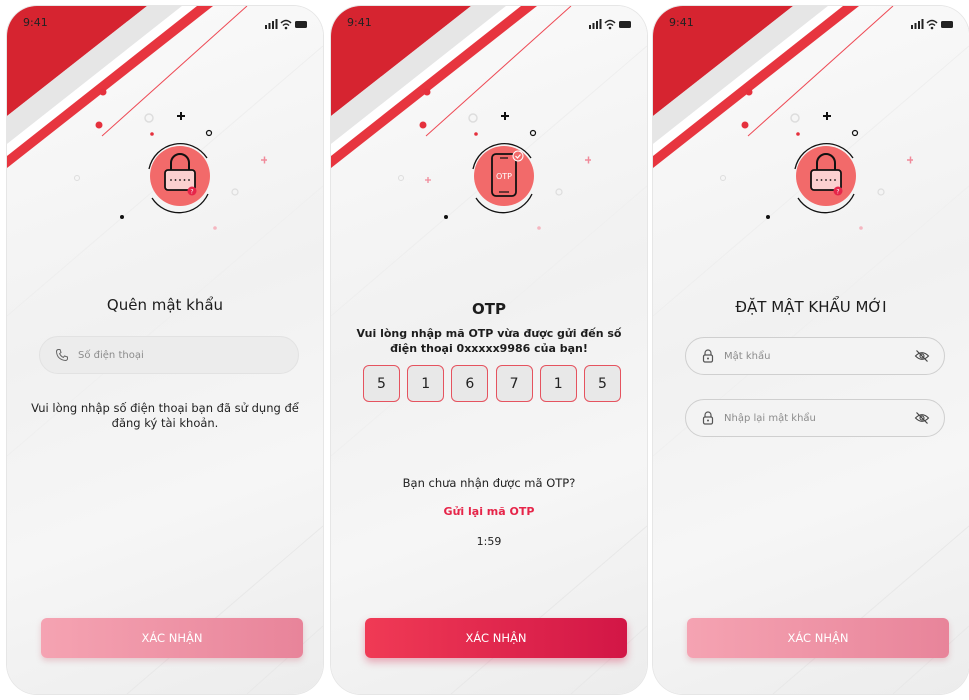 This screenshot has width=969, height=700. I want to click on resend-otp-link: Gửi lại mã OTP, so click(489, 511).